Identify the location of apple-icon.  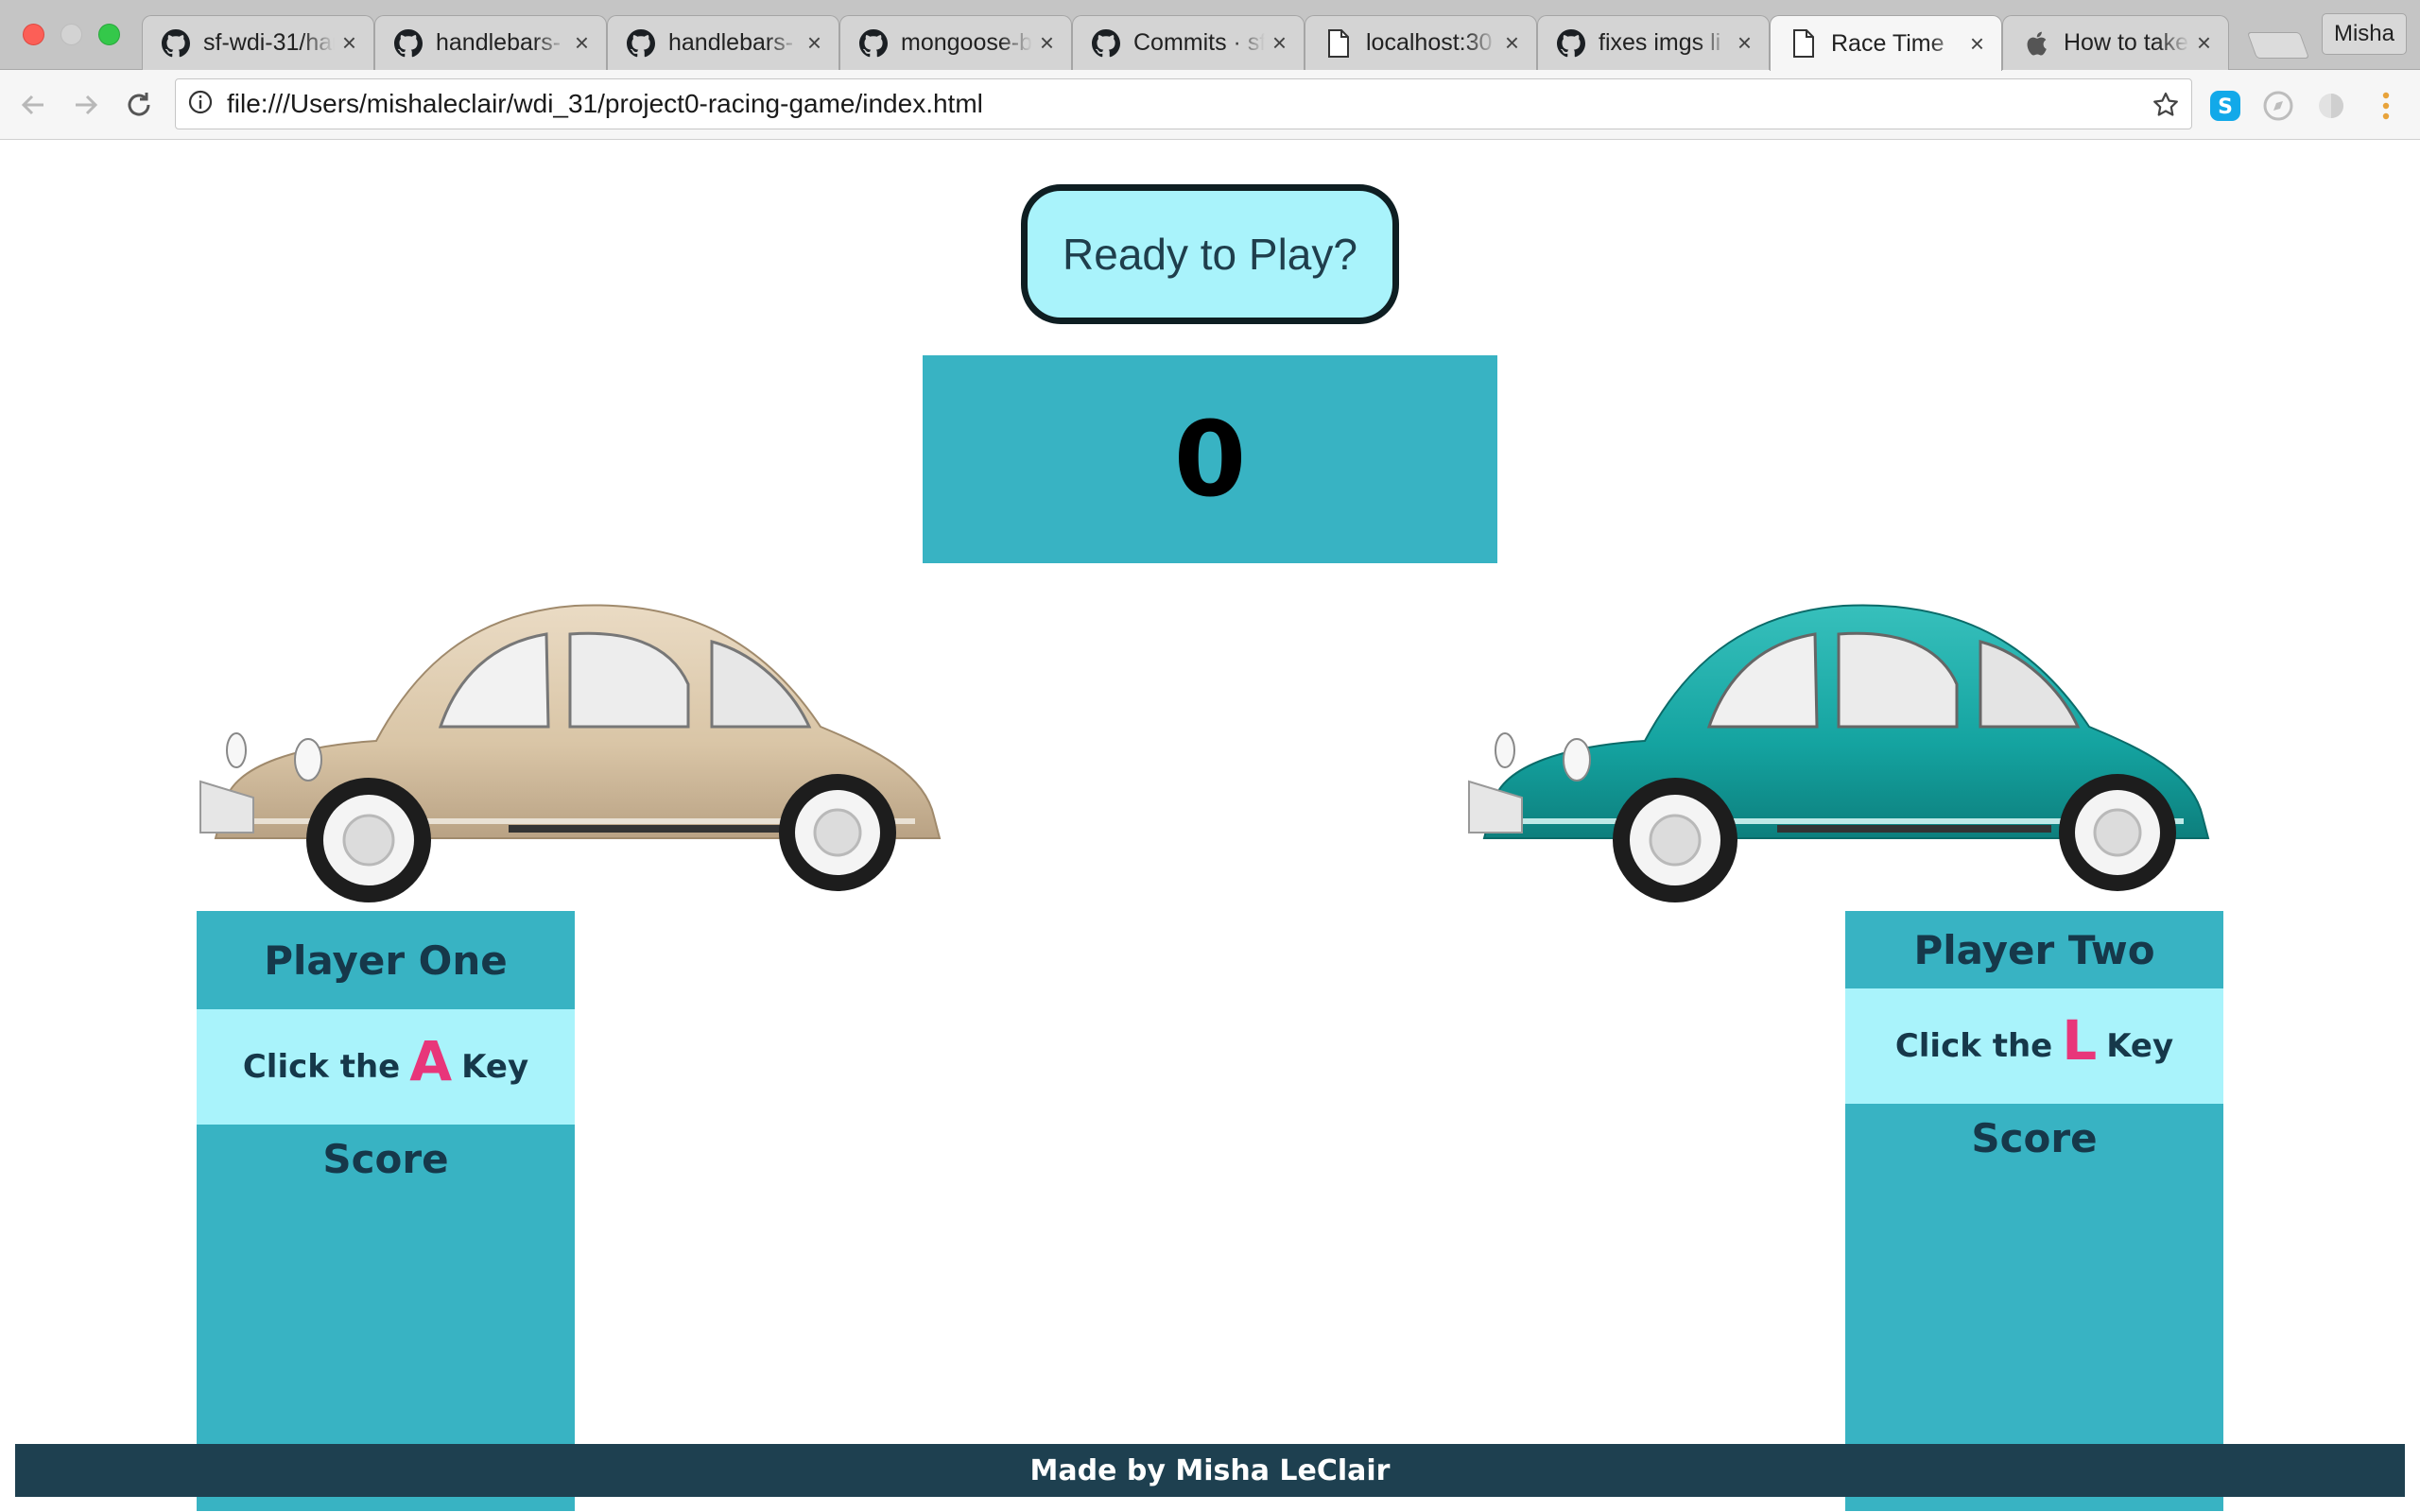
(2036, 43).